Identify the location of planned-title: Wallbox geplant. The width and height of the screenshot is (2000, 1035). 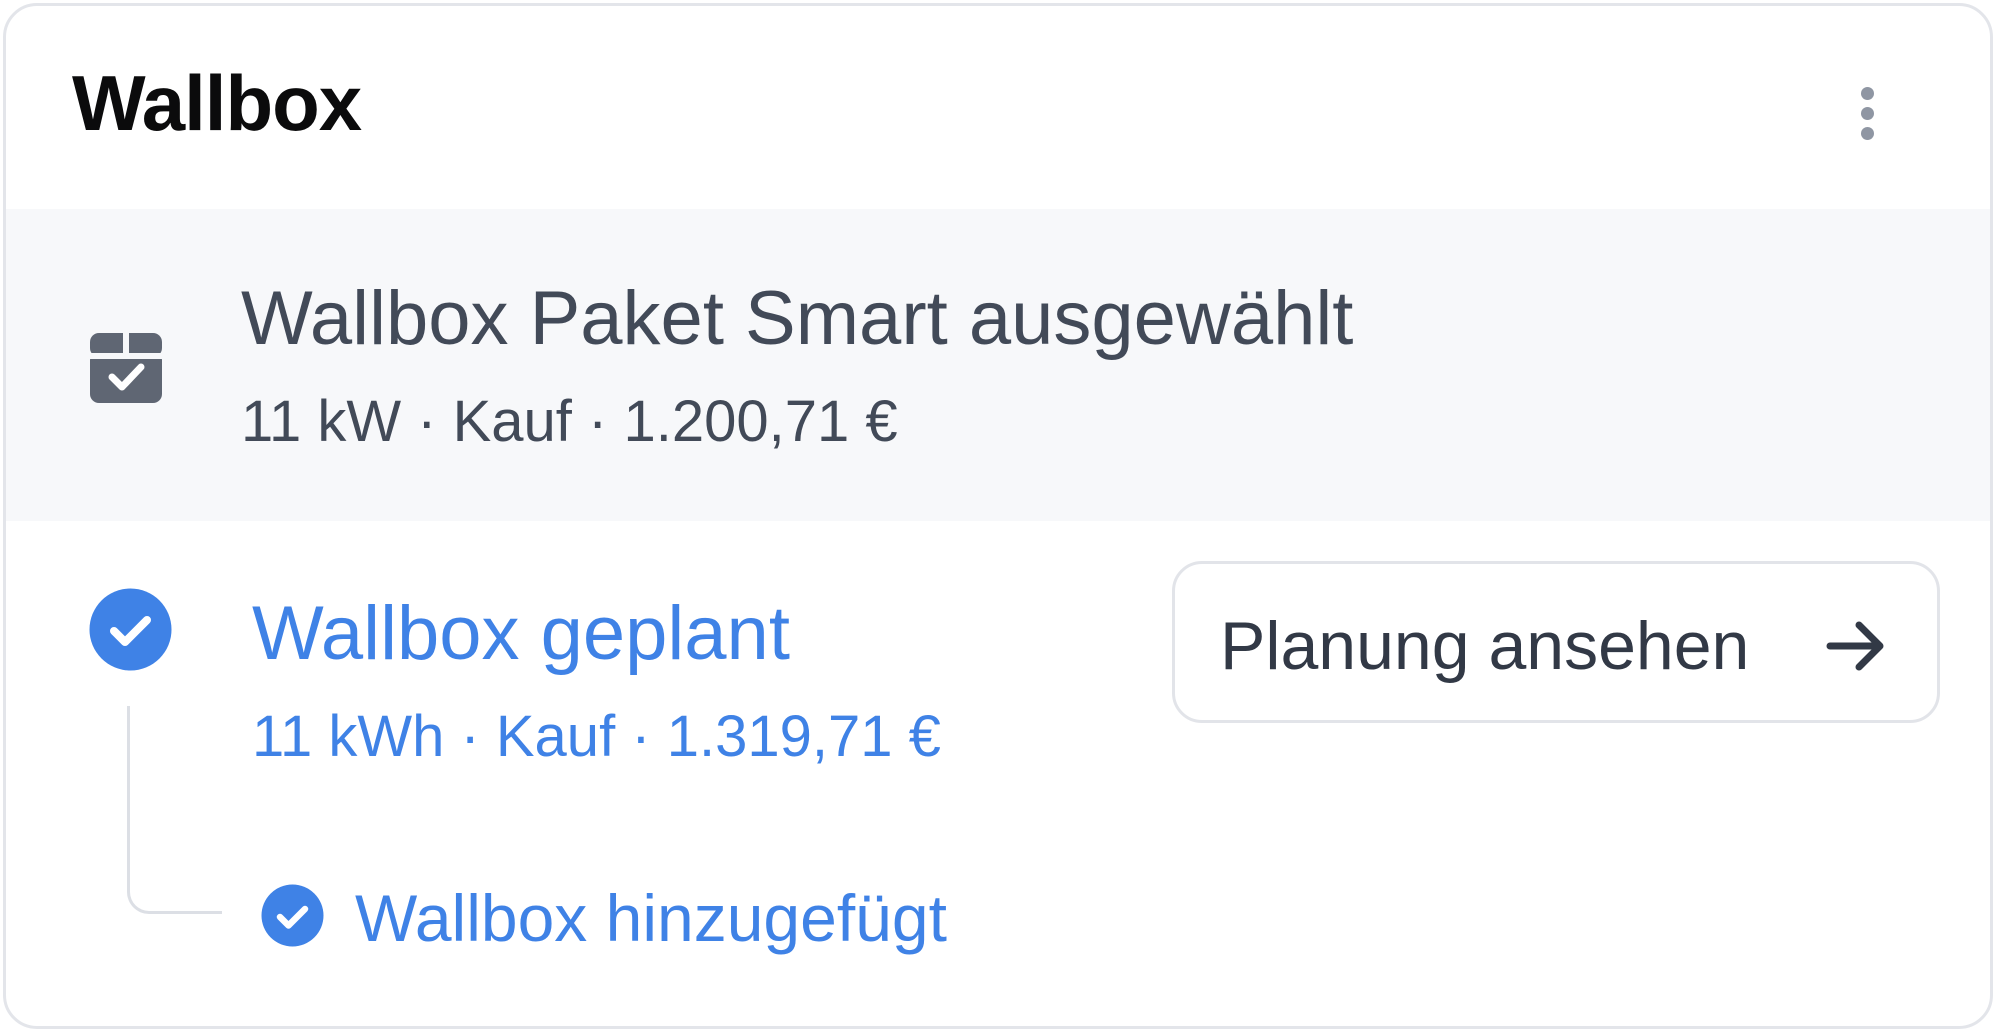
(521, 633).